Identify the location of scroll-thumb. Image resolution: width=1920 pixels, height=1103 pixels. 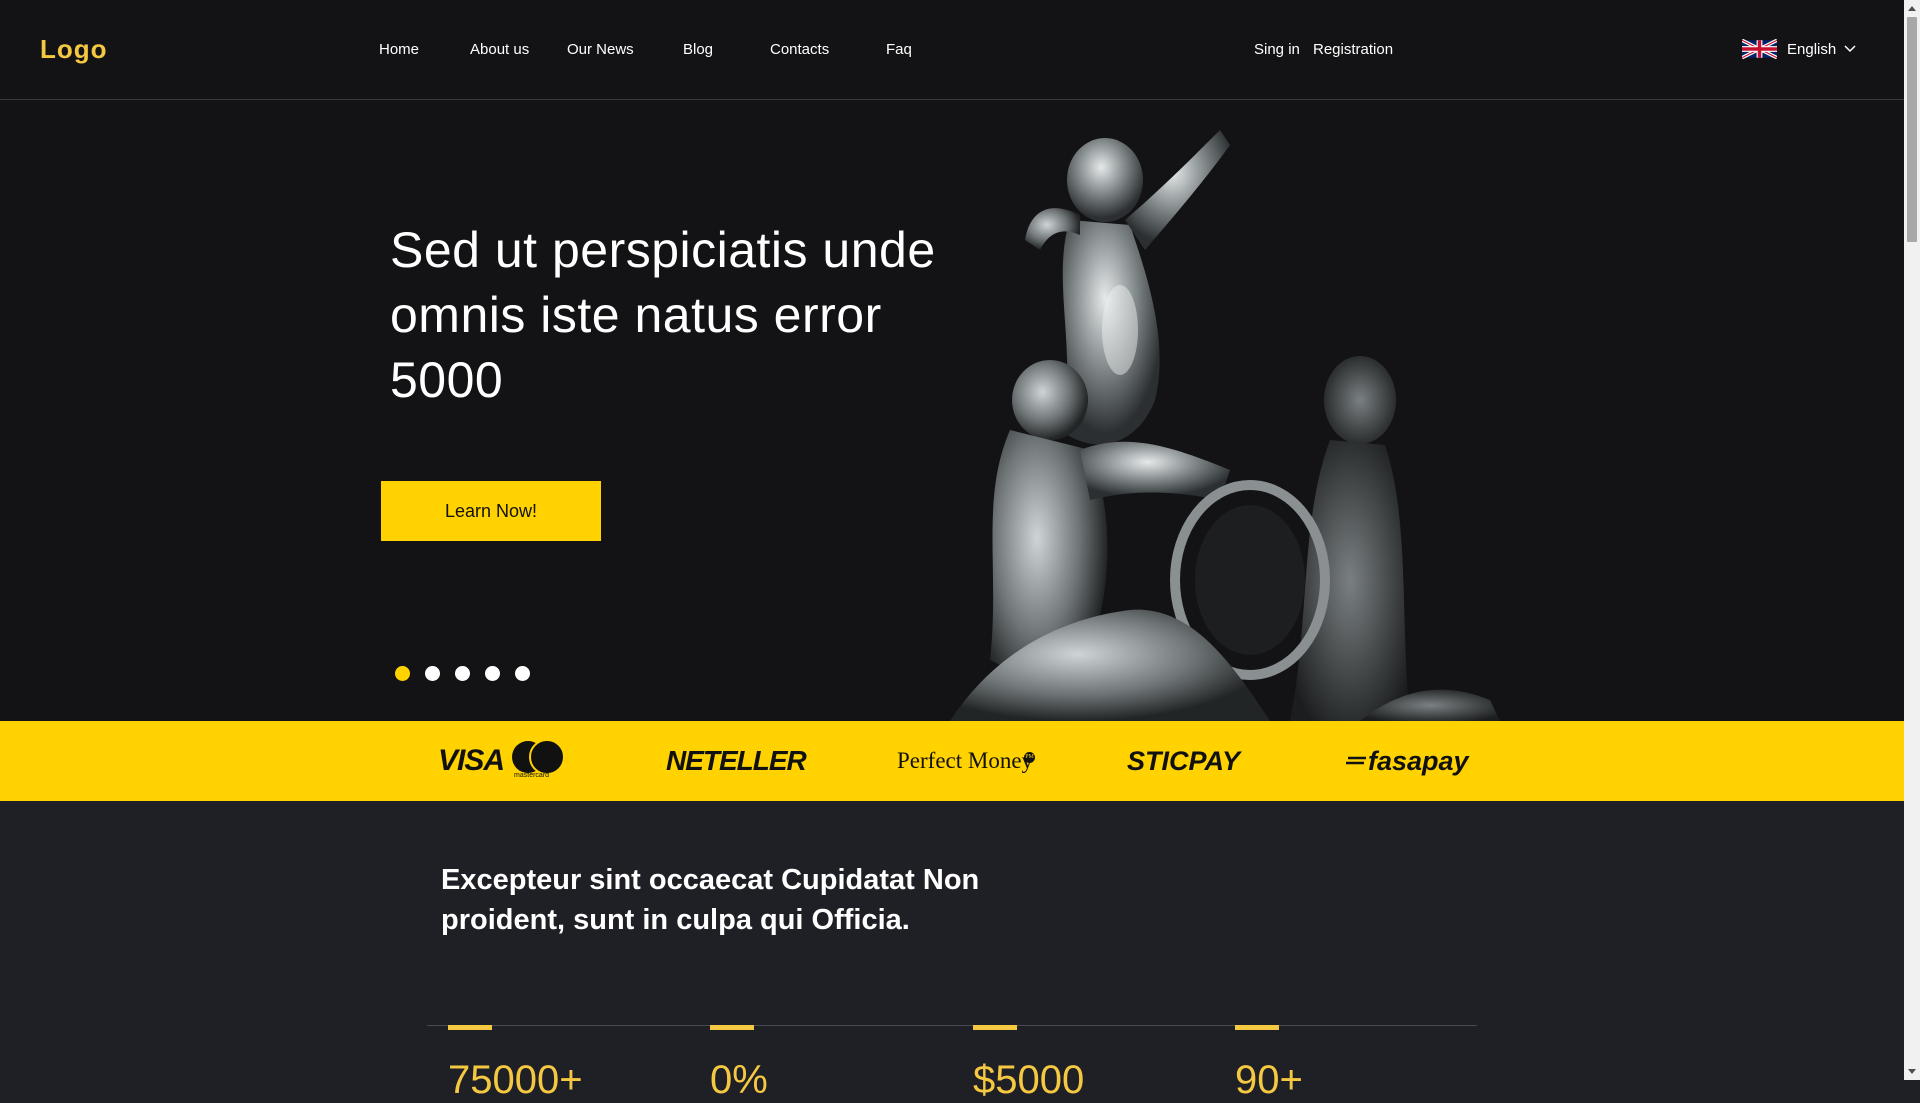
(1912, 129).